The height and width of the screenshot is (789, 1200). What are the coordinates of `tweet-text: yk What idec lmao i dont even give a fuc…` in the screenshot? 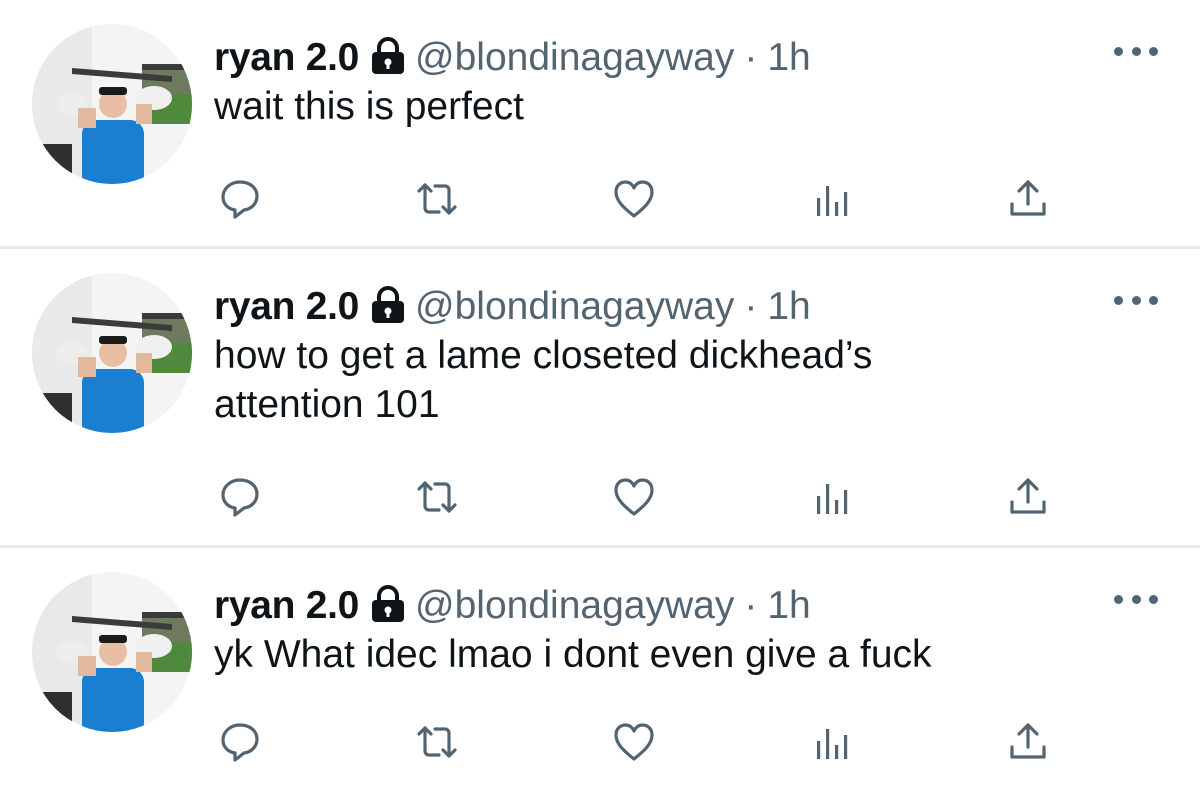 It's located at (664, 654).